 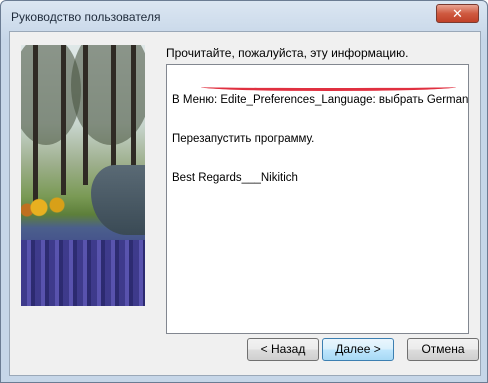 I want to click on close-icon: ✕, so click(x=457, y=13).